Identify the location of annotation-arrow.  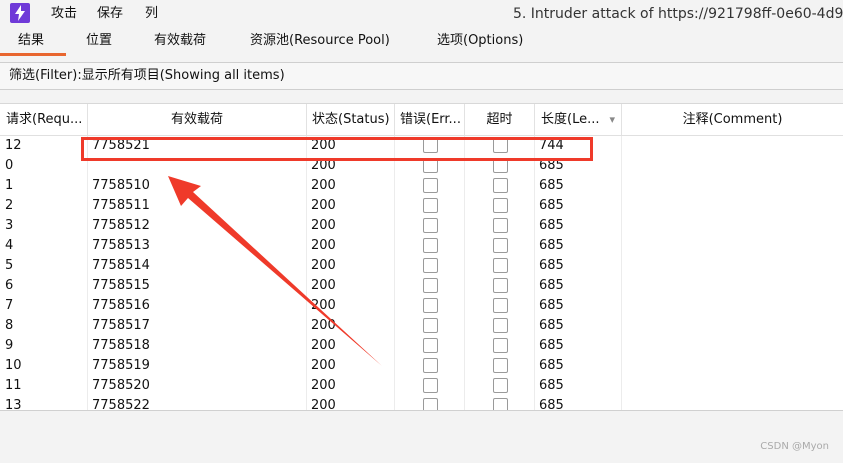
(275, 271).